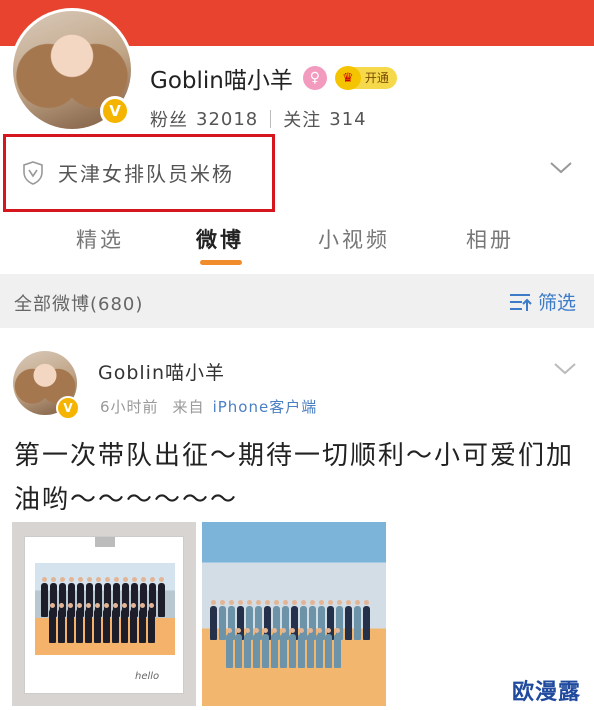  What do you see at coordinates (115, 111) in the screenshot?
I see `verified-badge-icon: V` at bounding box center [115, 111].